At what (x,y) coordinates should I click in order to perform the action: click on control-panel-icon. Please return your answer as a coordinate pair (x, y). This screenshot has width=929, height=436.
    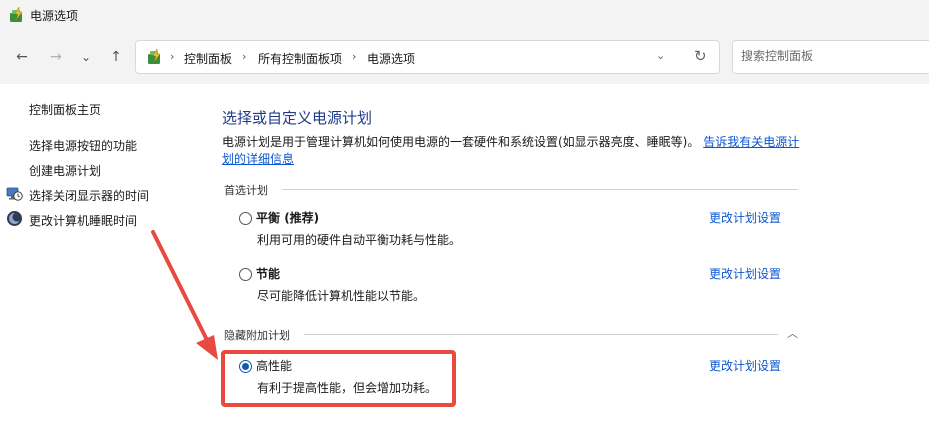
    Looking at the image, I should click on (154, 56).